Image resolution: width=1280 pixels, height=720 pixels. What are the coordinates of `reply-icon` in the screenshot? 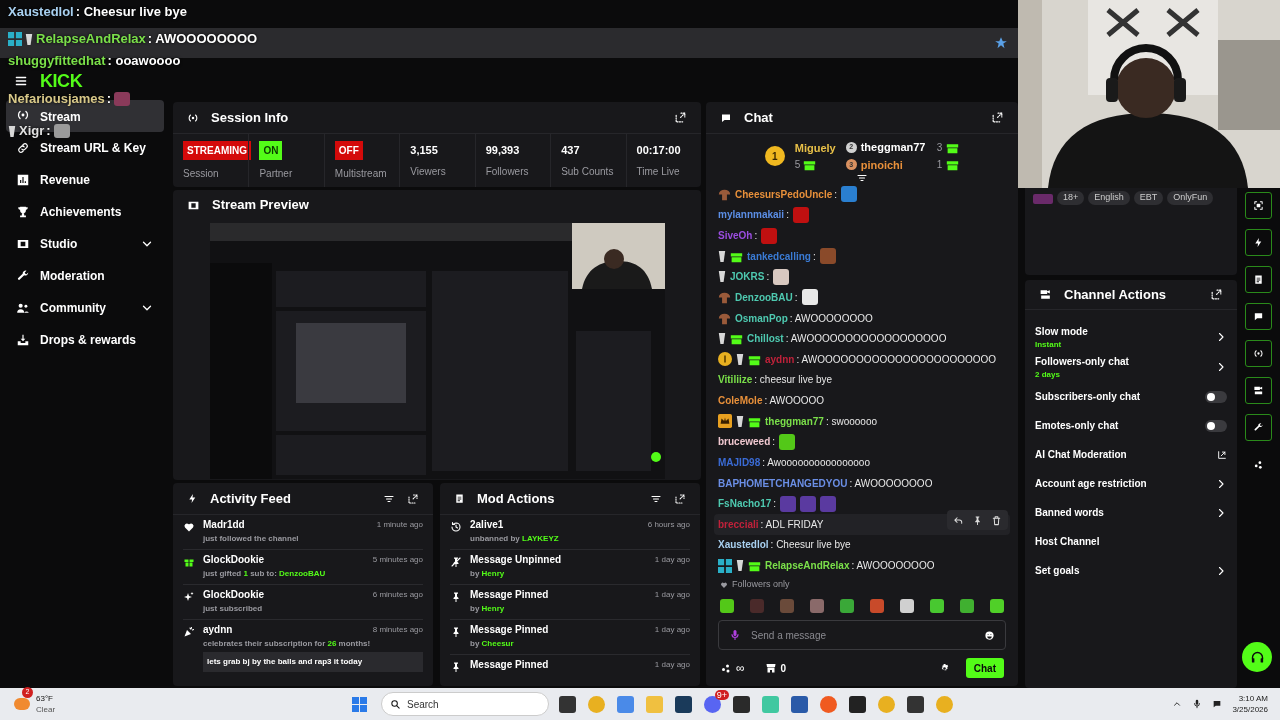 It's located at (958, 520).